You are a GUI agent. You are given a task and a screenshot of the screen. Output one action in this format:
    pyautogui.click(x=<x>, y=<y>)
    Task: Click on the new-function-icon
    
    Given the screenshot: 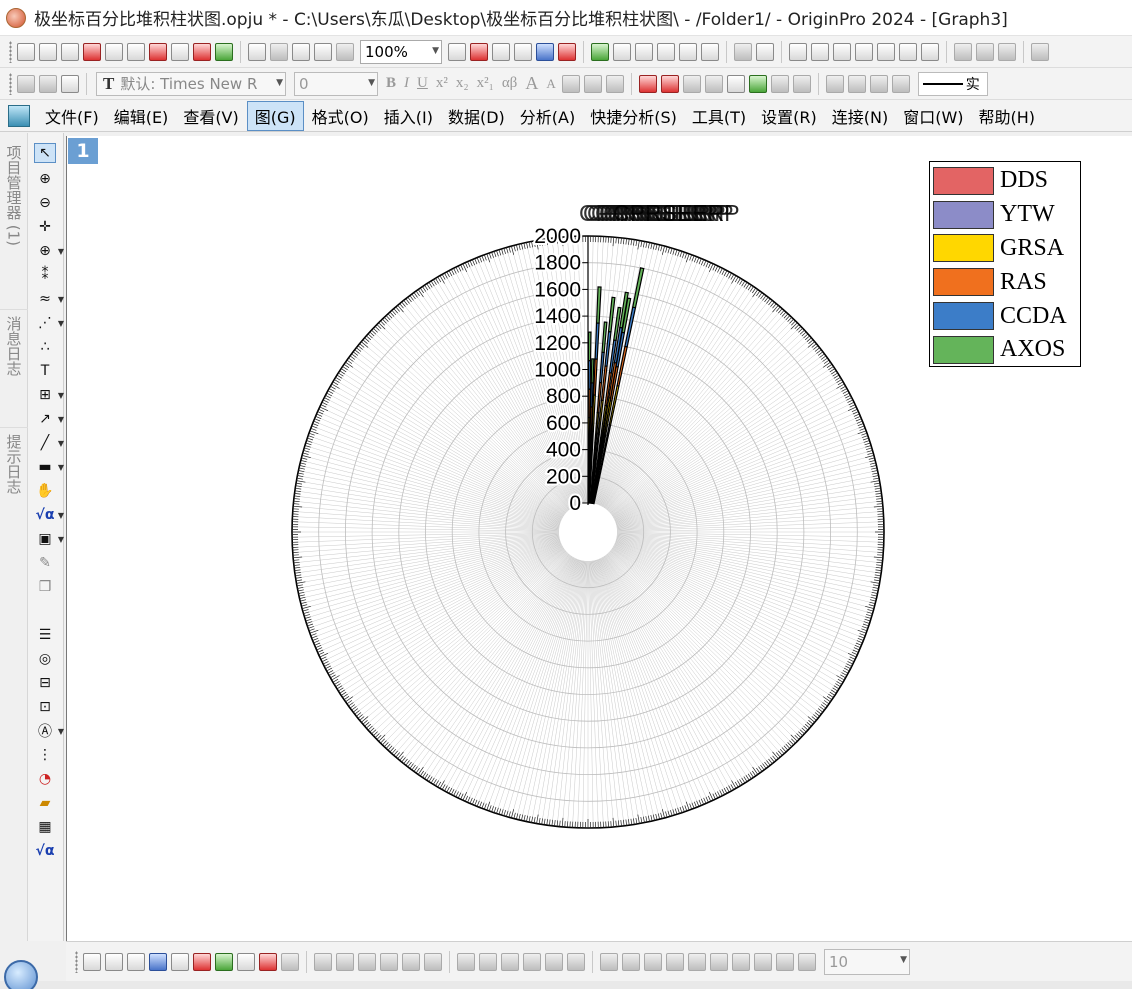 What is the action you would take?
    pyautogui.click(x=136, y=51)
    